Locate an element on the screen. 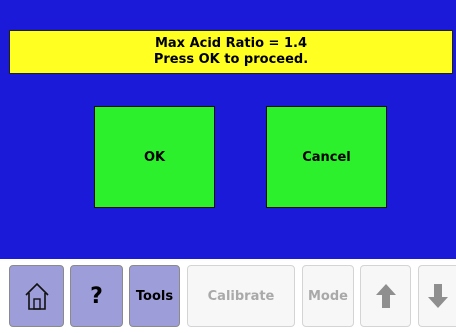  home-icon is located at coordinates (37, 296).